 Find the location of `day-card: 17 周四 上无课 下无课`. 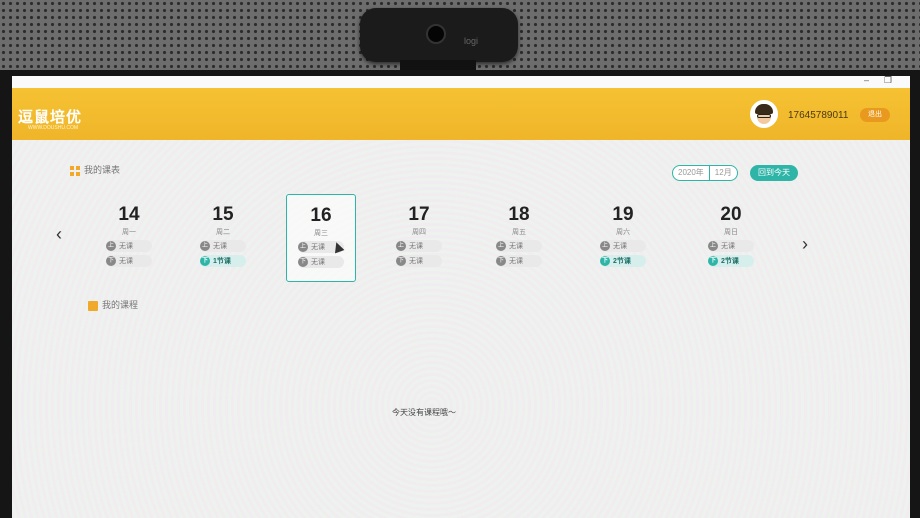

day-card: 17 周四 上无课 下无课 is located at coordinates (419, 238).